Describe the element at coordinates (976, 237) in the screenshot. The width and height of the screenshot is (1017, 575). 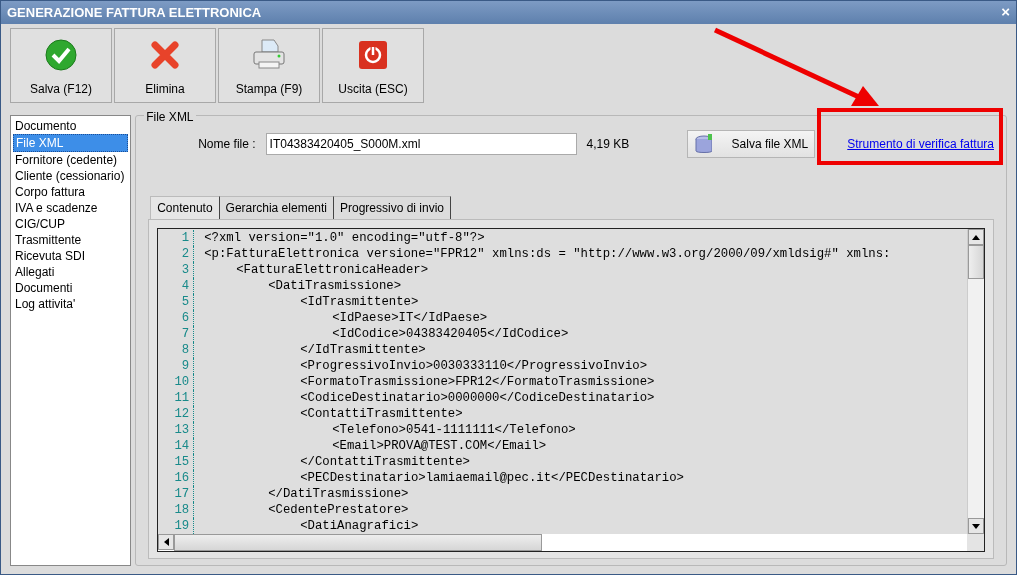
I see `scroll-up-icon` at that location.